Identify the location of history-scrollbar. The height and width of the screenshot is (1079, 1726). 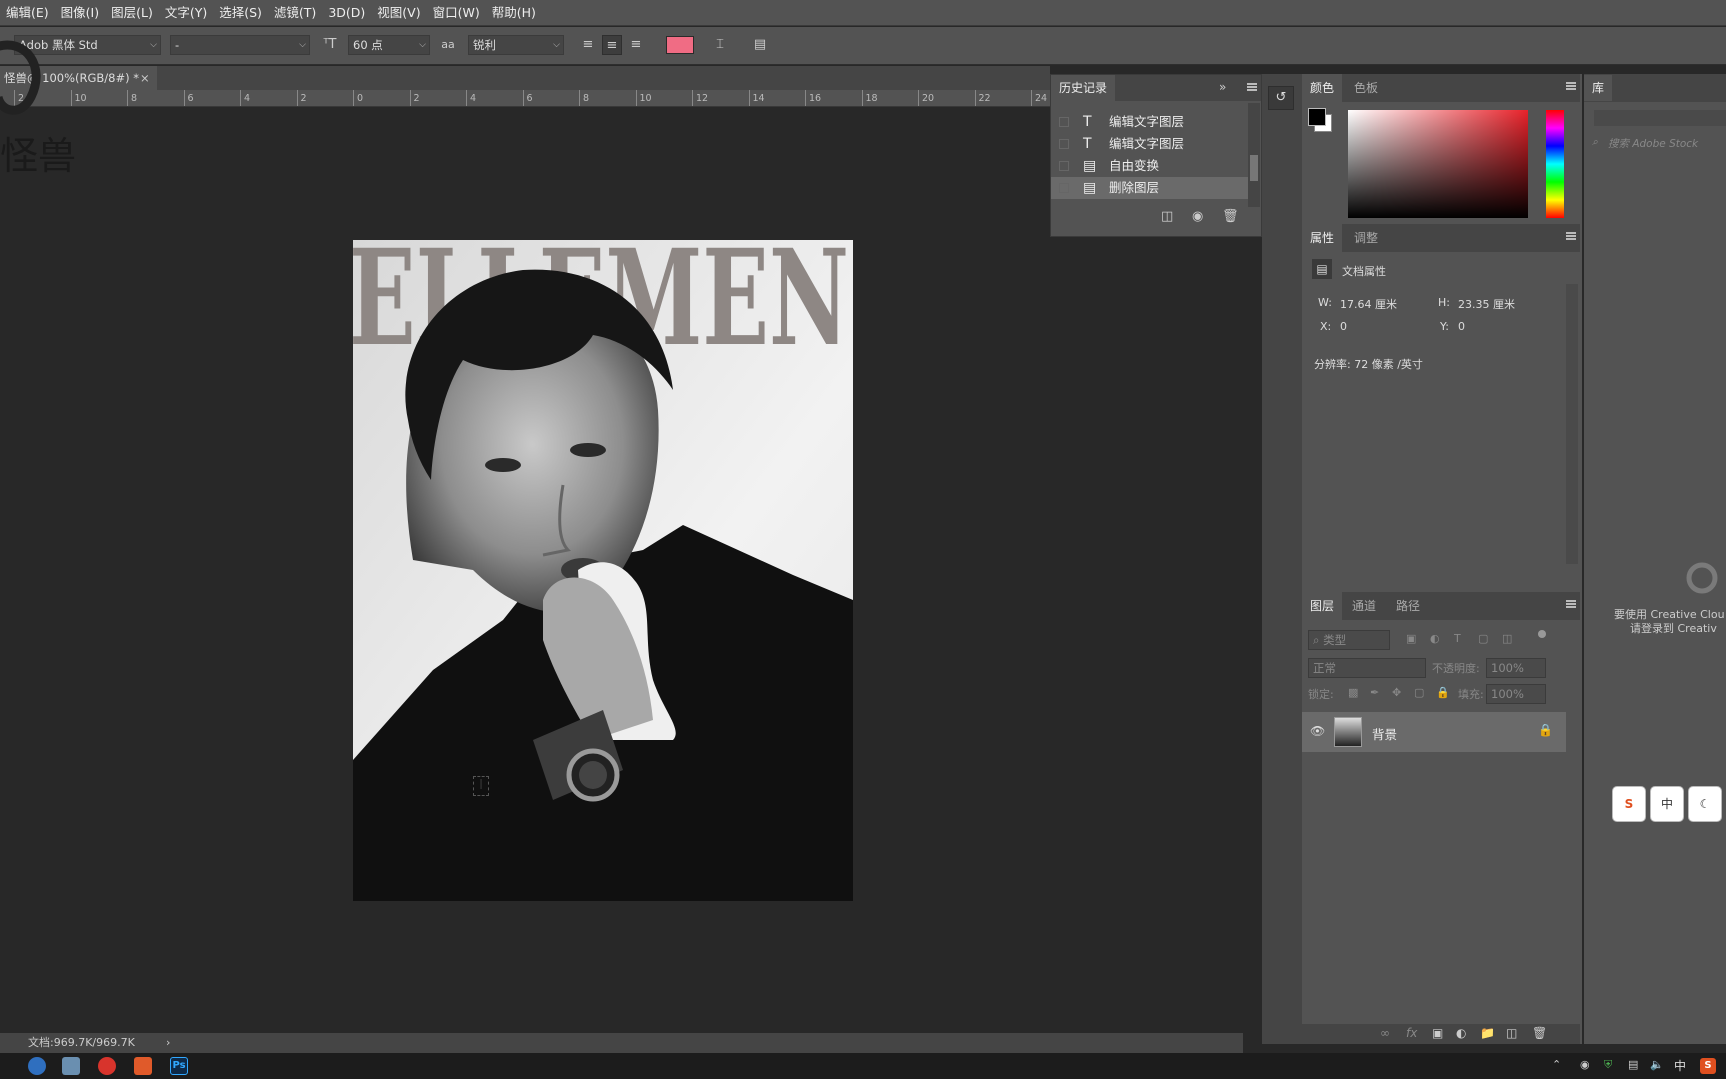
(1254, 155).